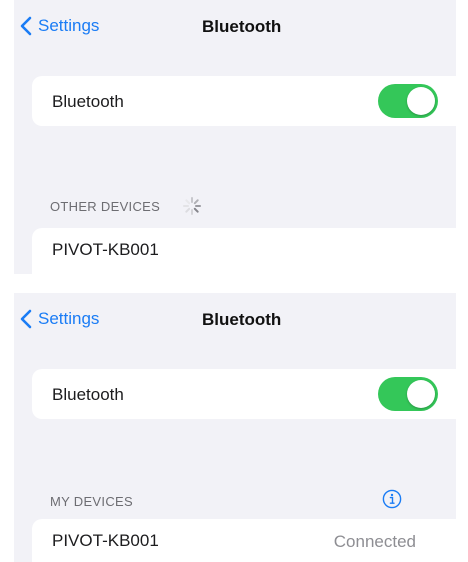 The width and height of the screenshot is (468, 562). I want to click on device-row: PIVOT-KB001, so click(244, 251).